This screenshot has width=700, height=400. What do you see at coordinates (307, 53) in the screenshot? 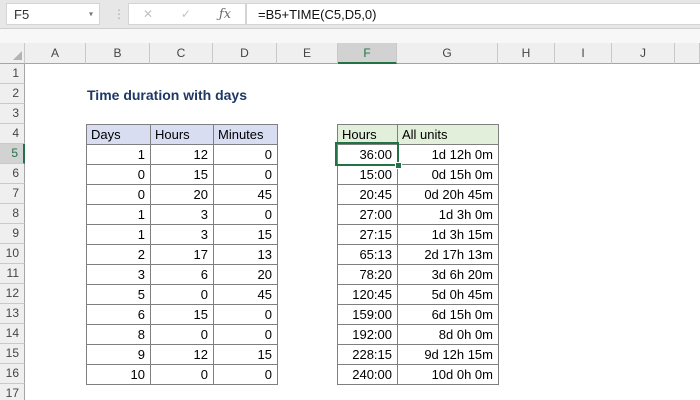
I see `column-header-E: E` at bounding box center [307, 53].